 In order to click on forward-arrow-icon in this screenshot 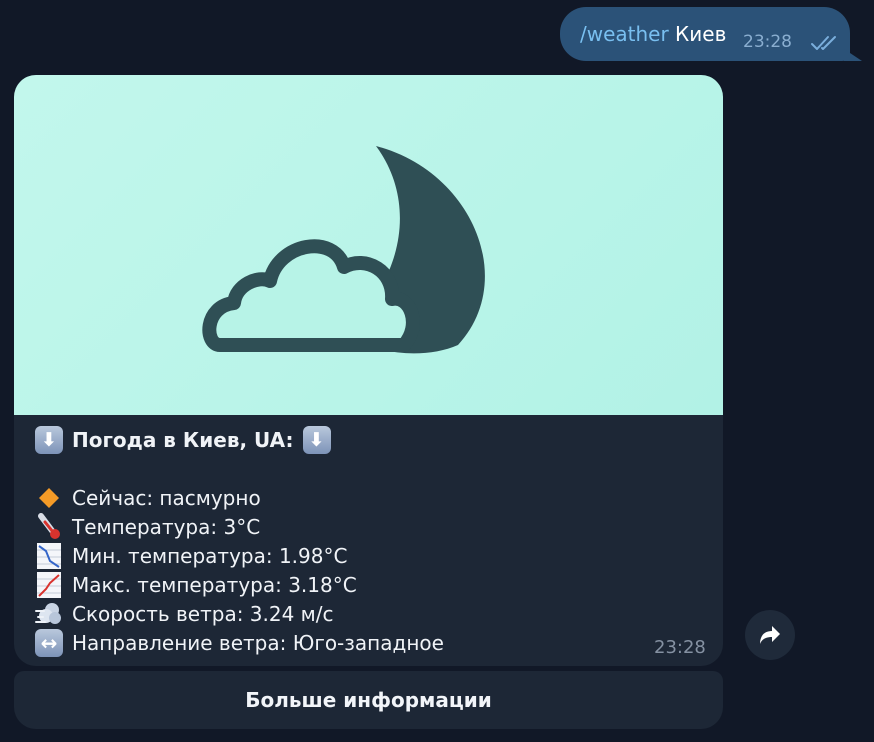, I will do `click(770, 635)`.